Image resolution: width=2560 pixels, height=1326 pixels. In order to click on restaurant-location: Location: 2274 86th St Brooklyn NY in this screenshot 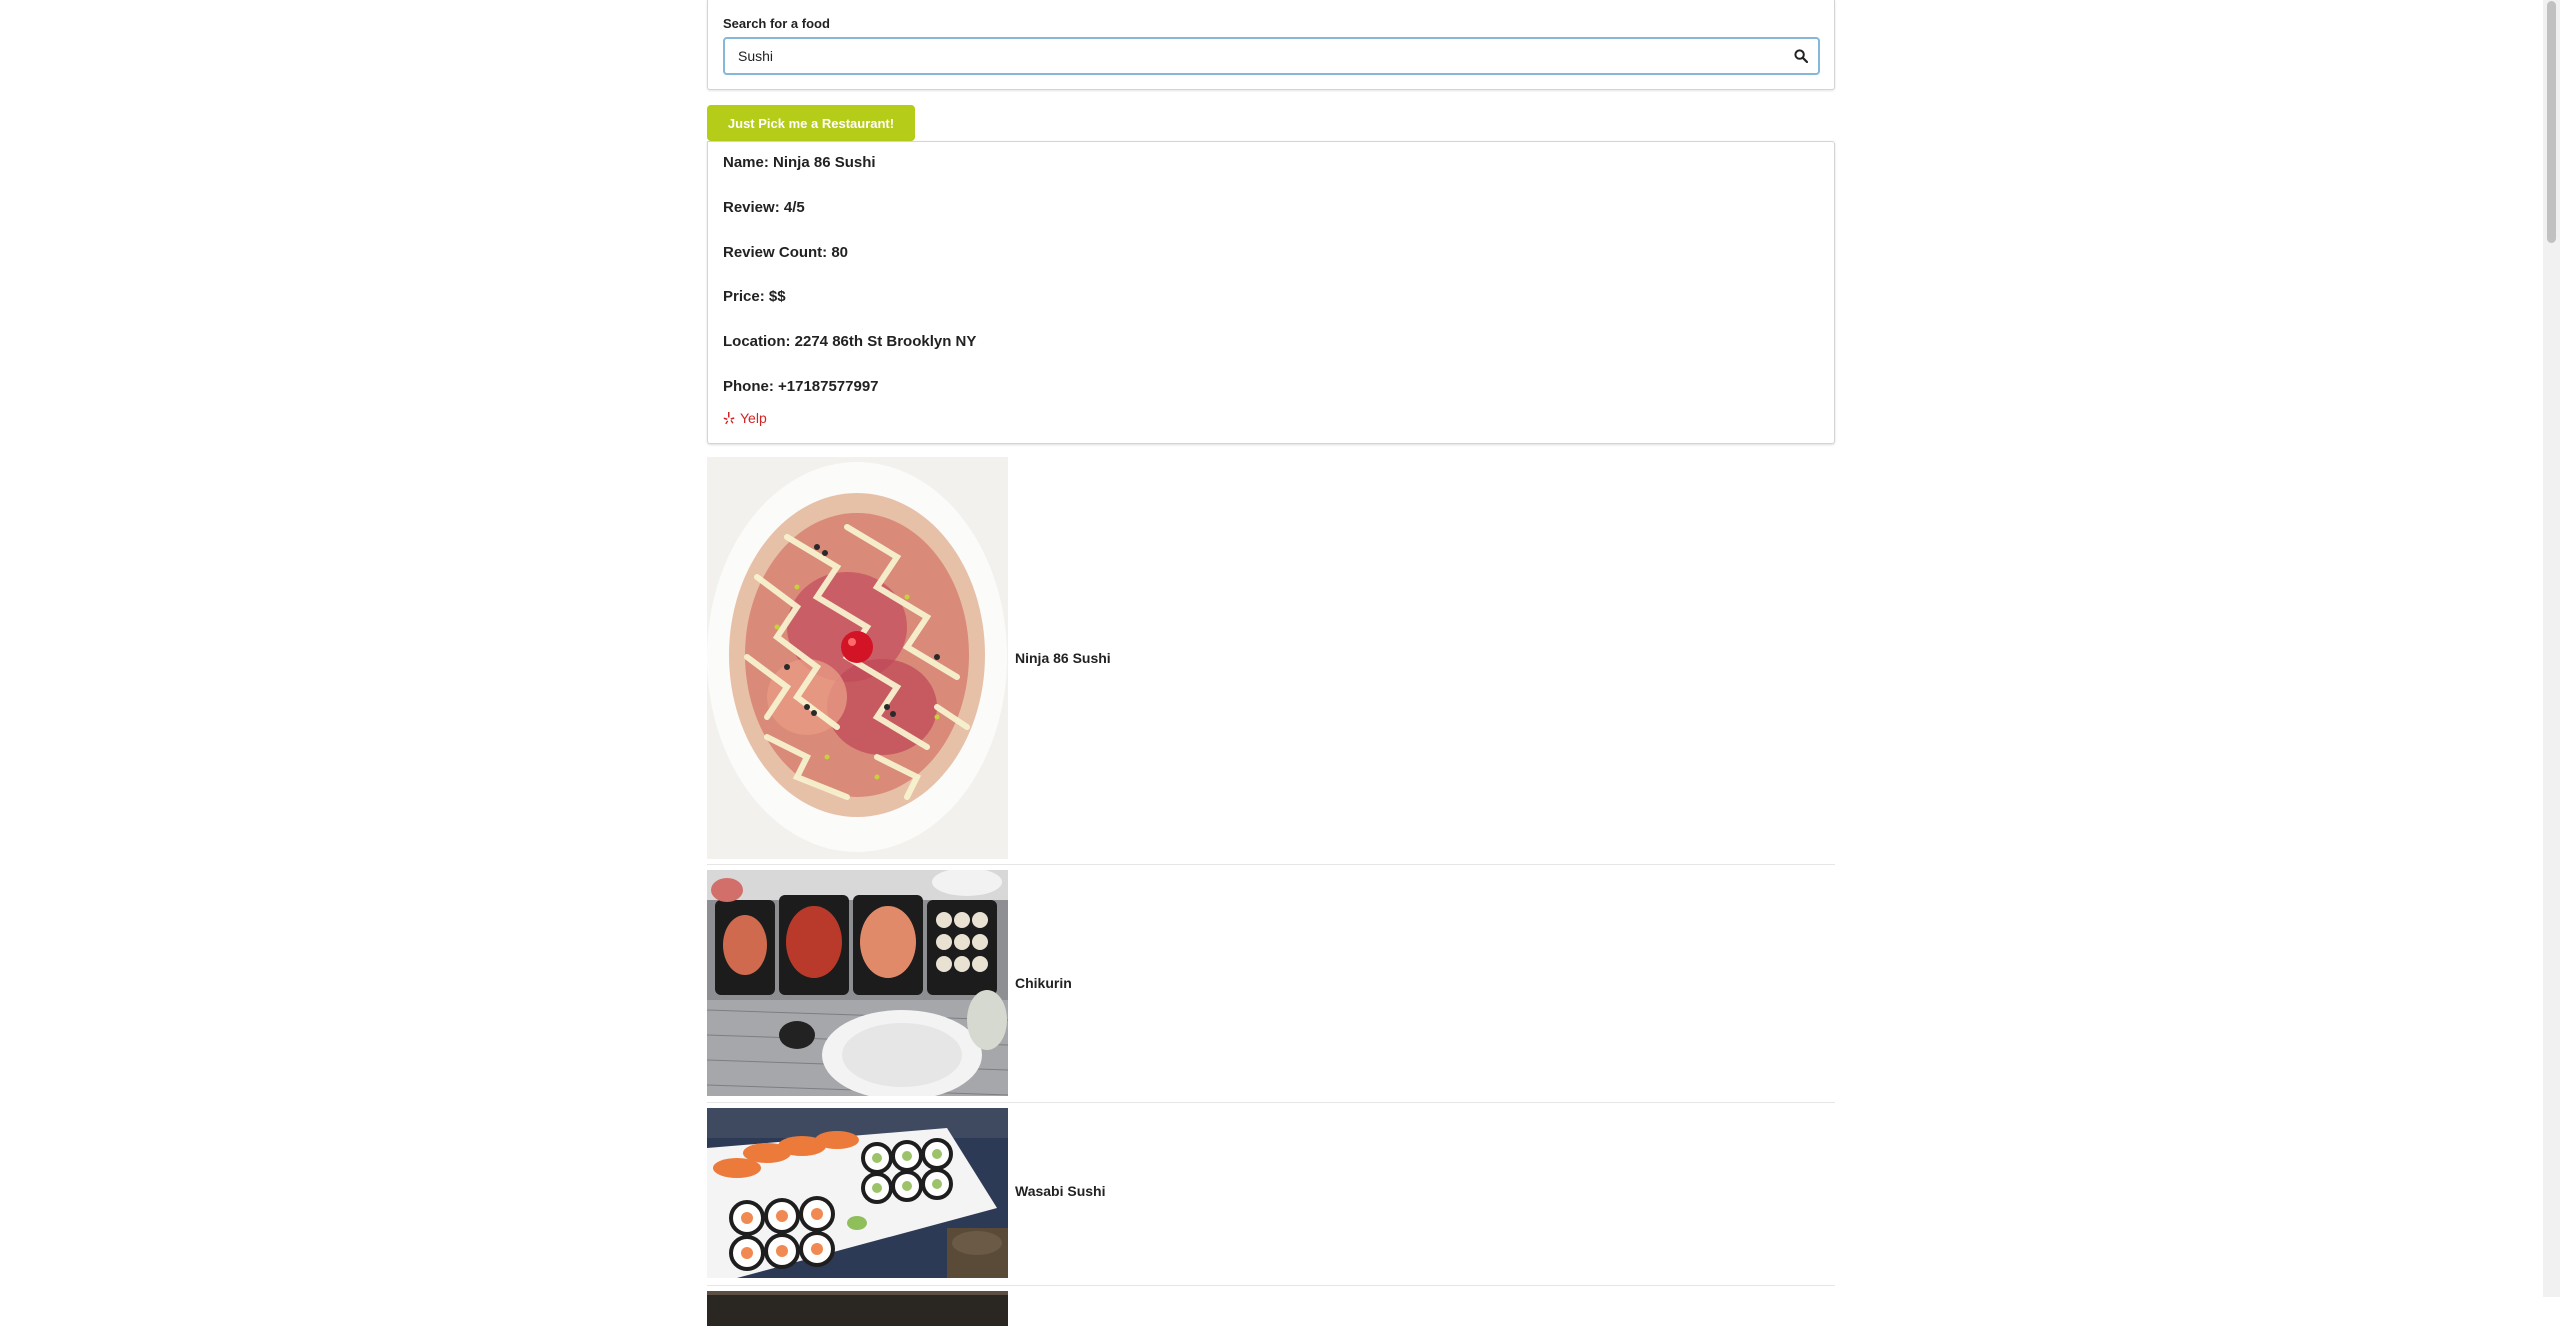, I will do `click(850, 341)`.